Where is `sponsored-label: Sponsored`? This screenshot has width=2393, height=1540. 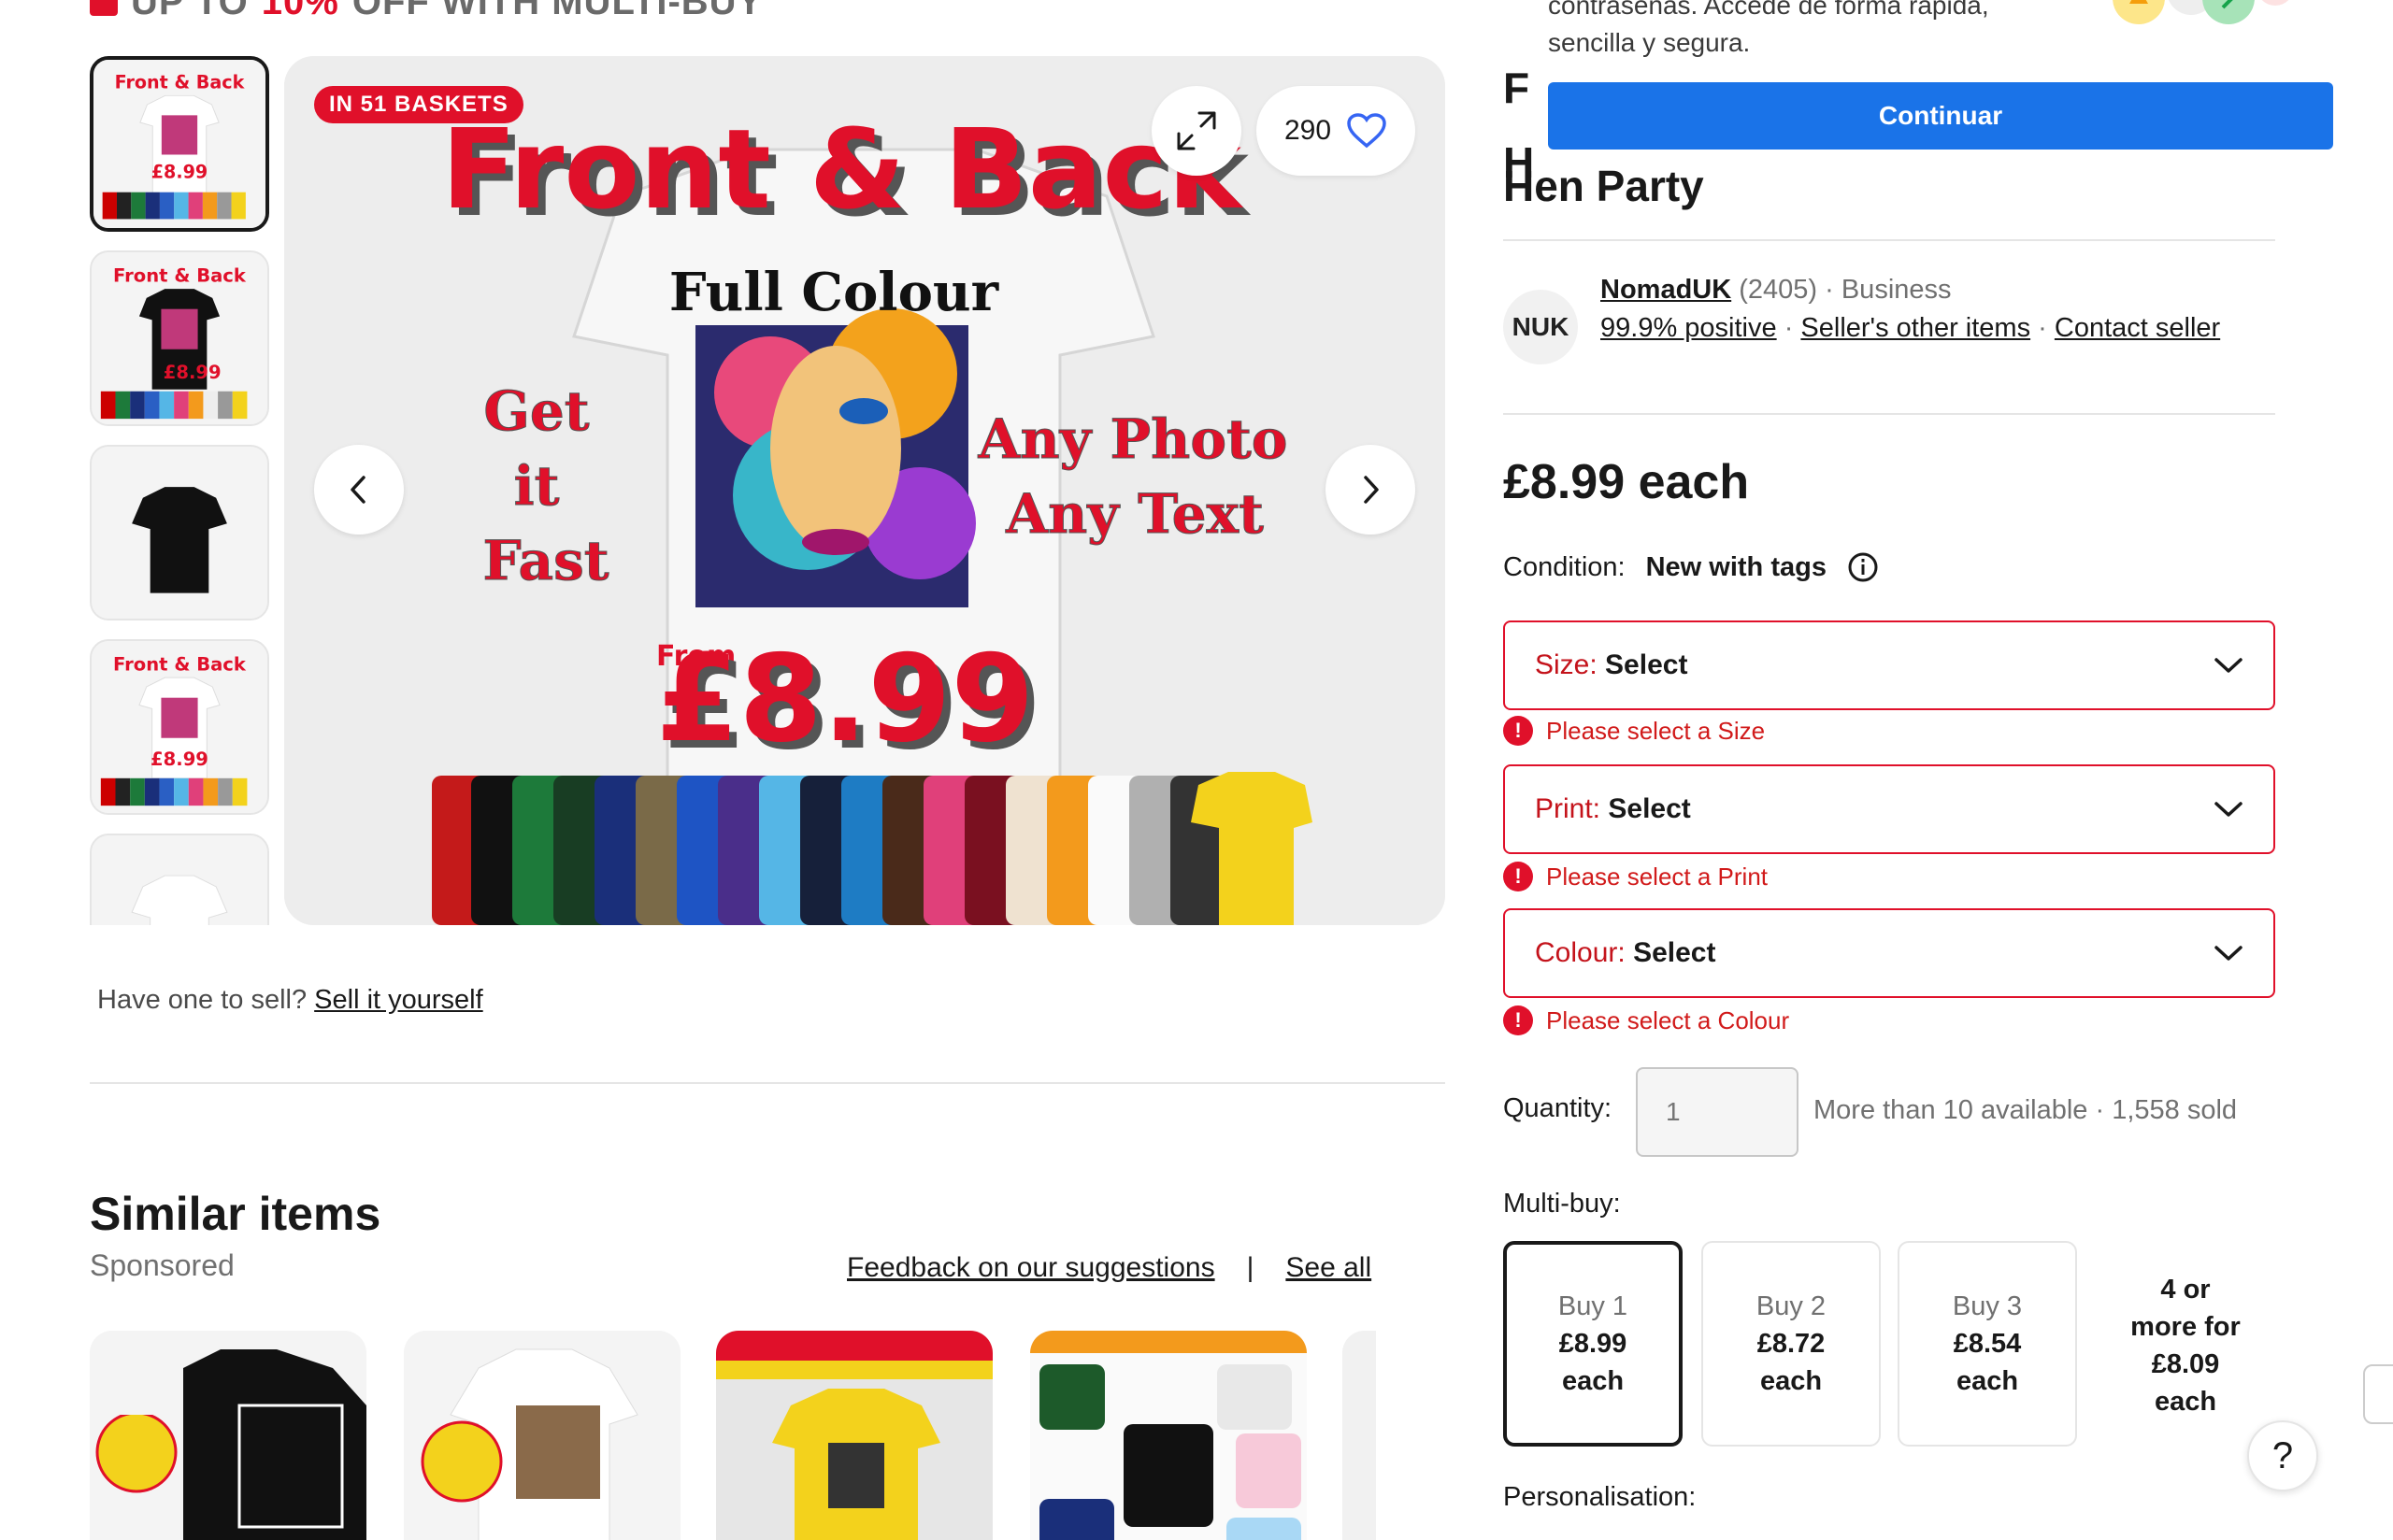
sponsored-label: Sponsored is located at coordinates (163, 1265).